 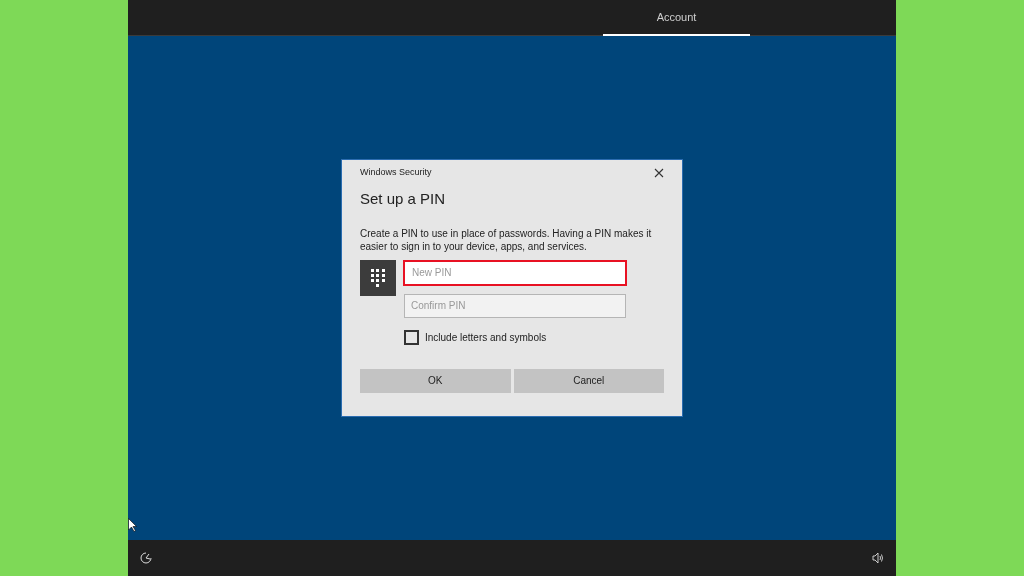 I want to click on keypad-icon, so click(x=378, y=277).